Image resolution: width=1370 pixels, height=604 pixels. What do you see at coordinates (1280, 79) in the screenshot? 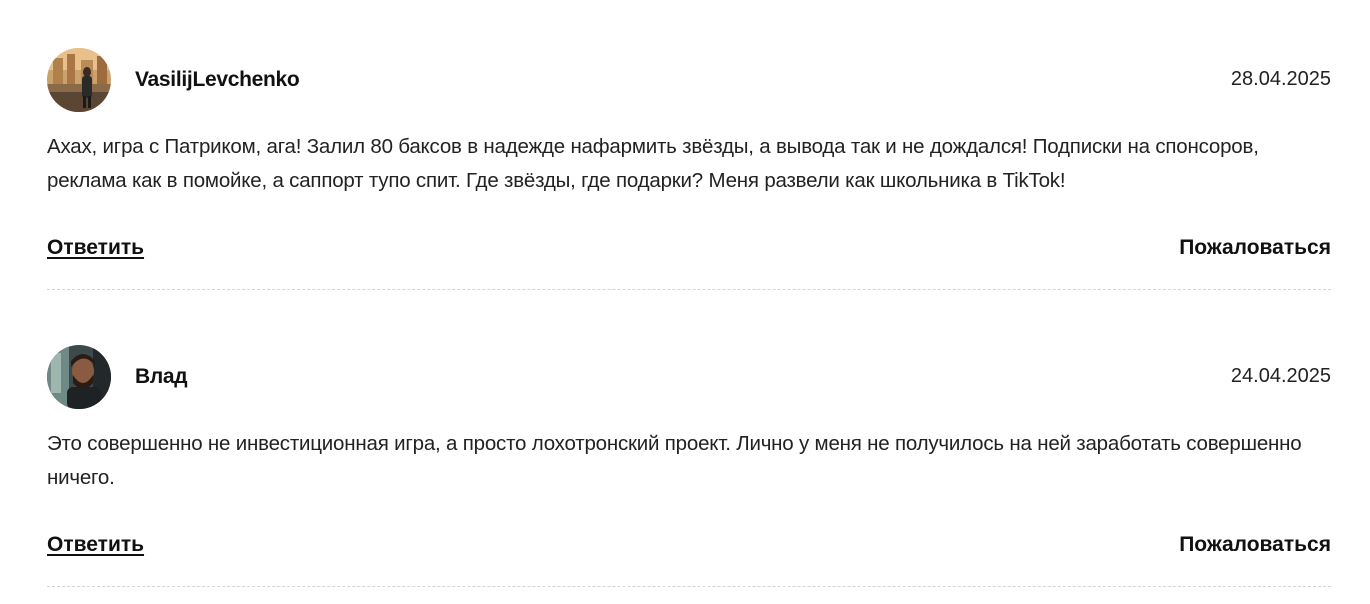
I see `comment-date: 28.04.2025` at bounding box center [1280, 79].